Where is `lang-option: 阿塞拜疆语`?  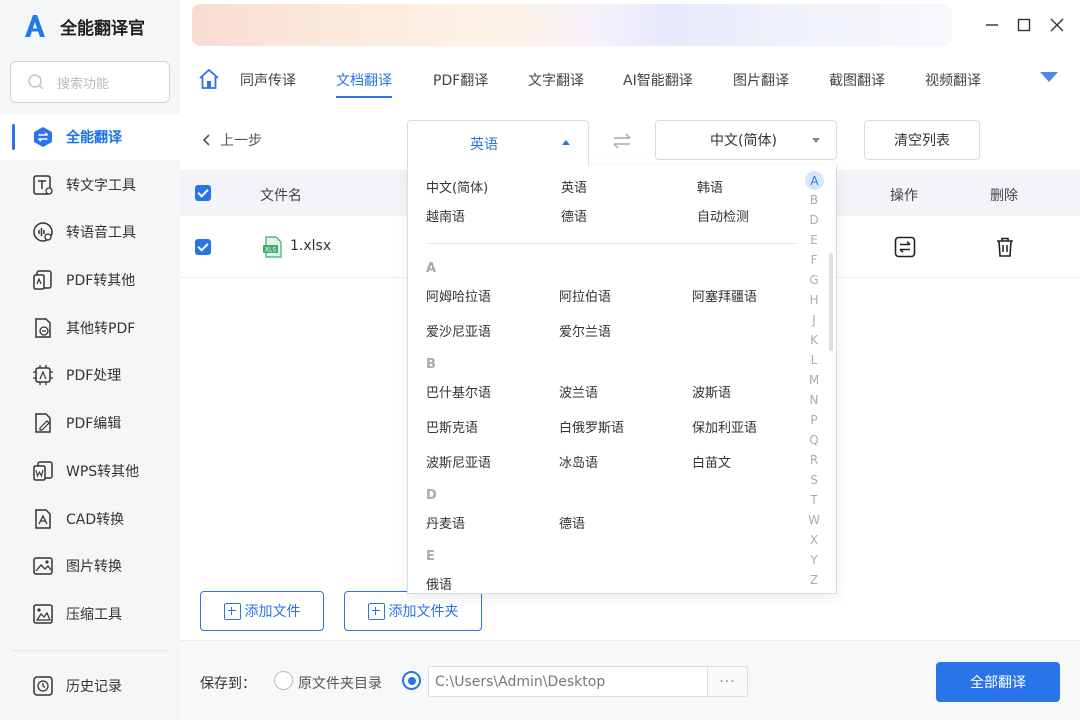 lang-option: 阿塞拜疆语 is located at coordinates (724, 295).